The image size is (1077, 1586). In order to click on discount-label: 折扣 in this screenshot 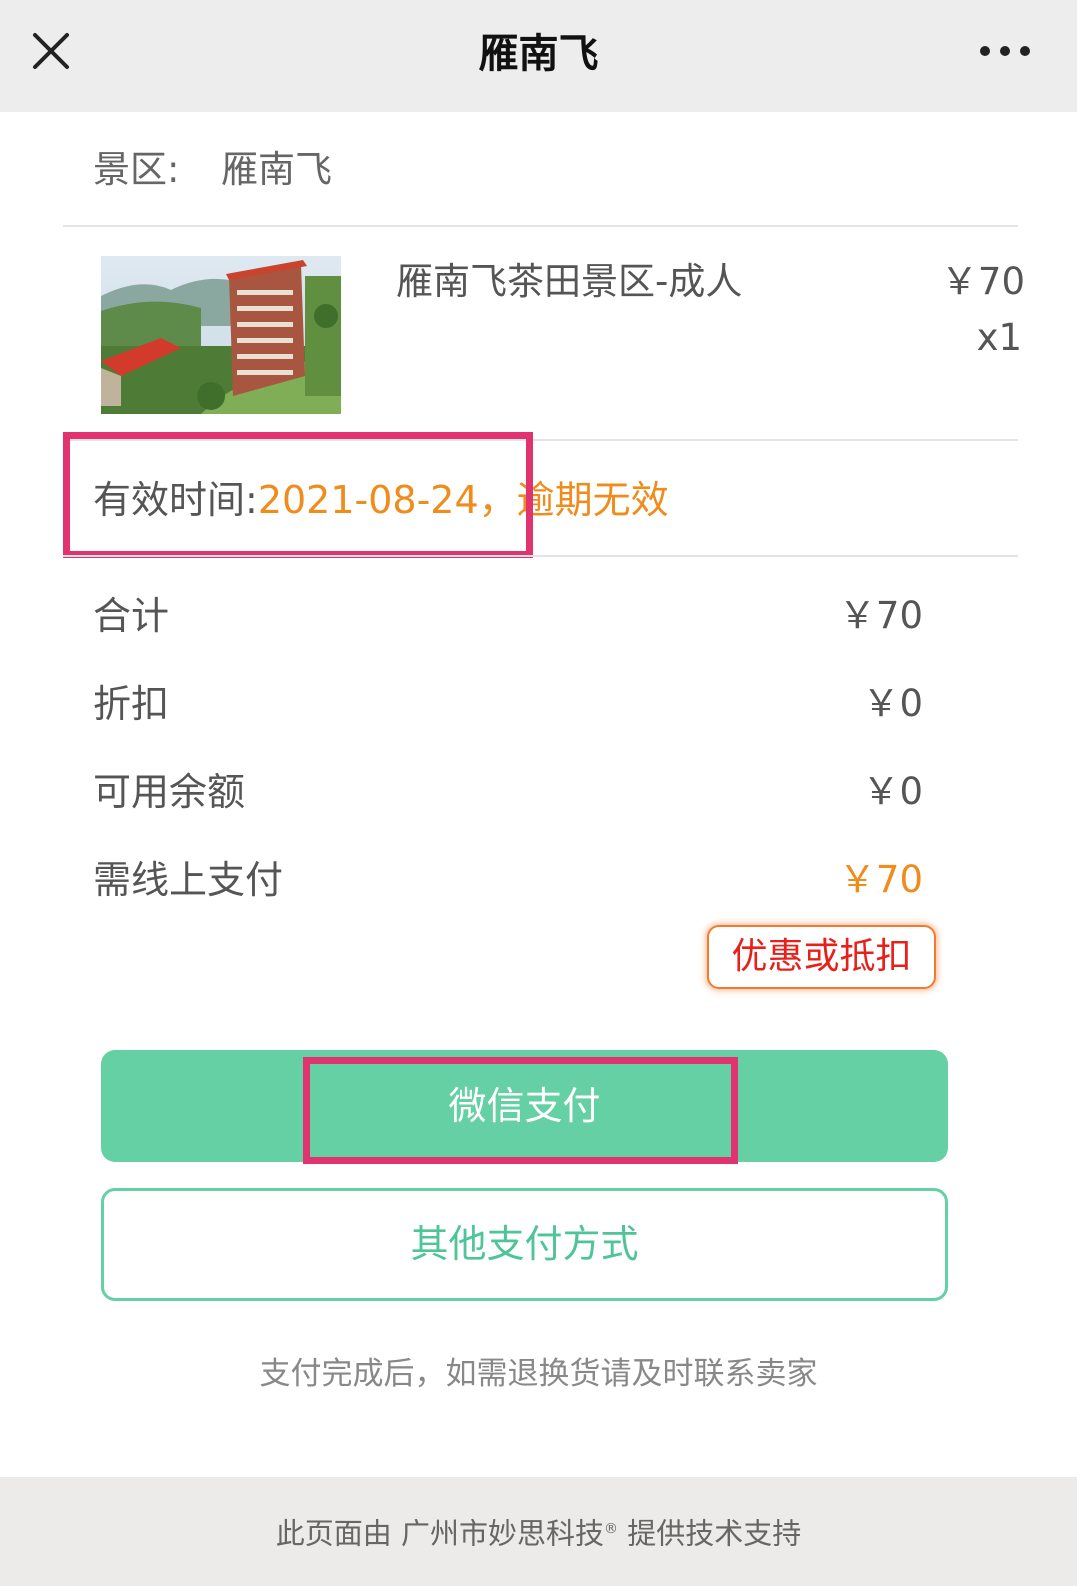, I will do `click(131, 704)`.